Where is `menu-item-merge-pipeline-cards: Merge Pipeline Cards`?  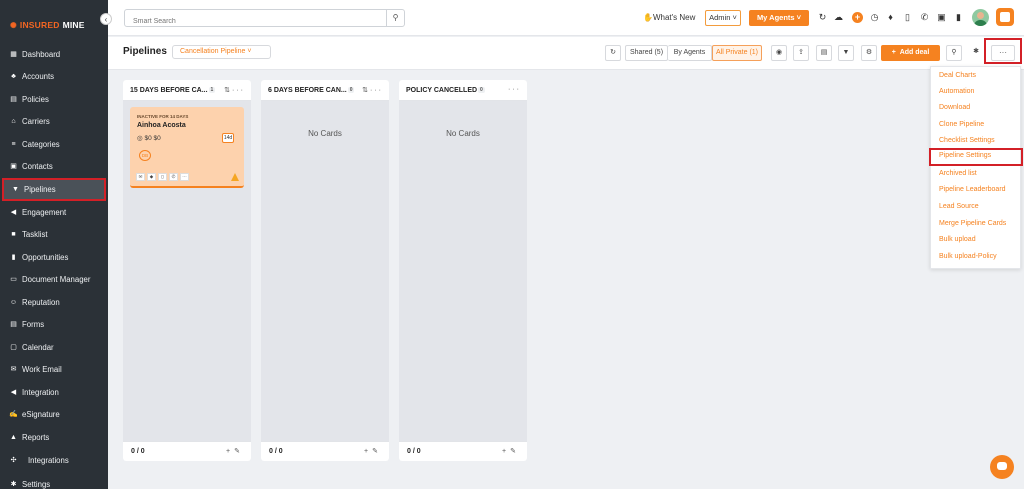 menu-item-merge-pipeline-cards: Merge Pipeline Cards is located at coordinates (976, 224).